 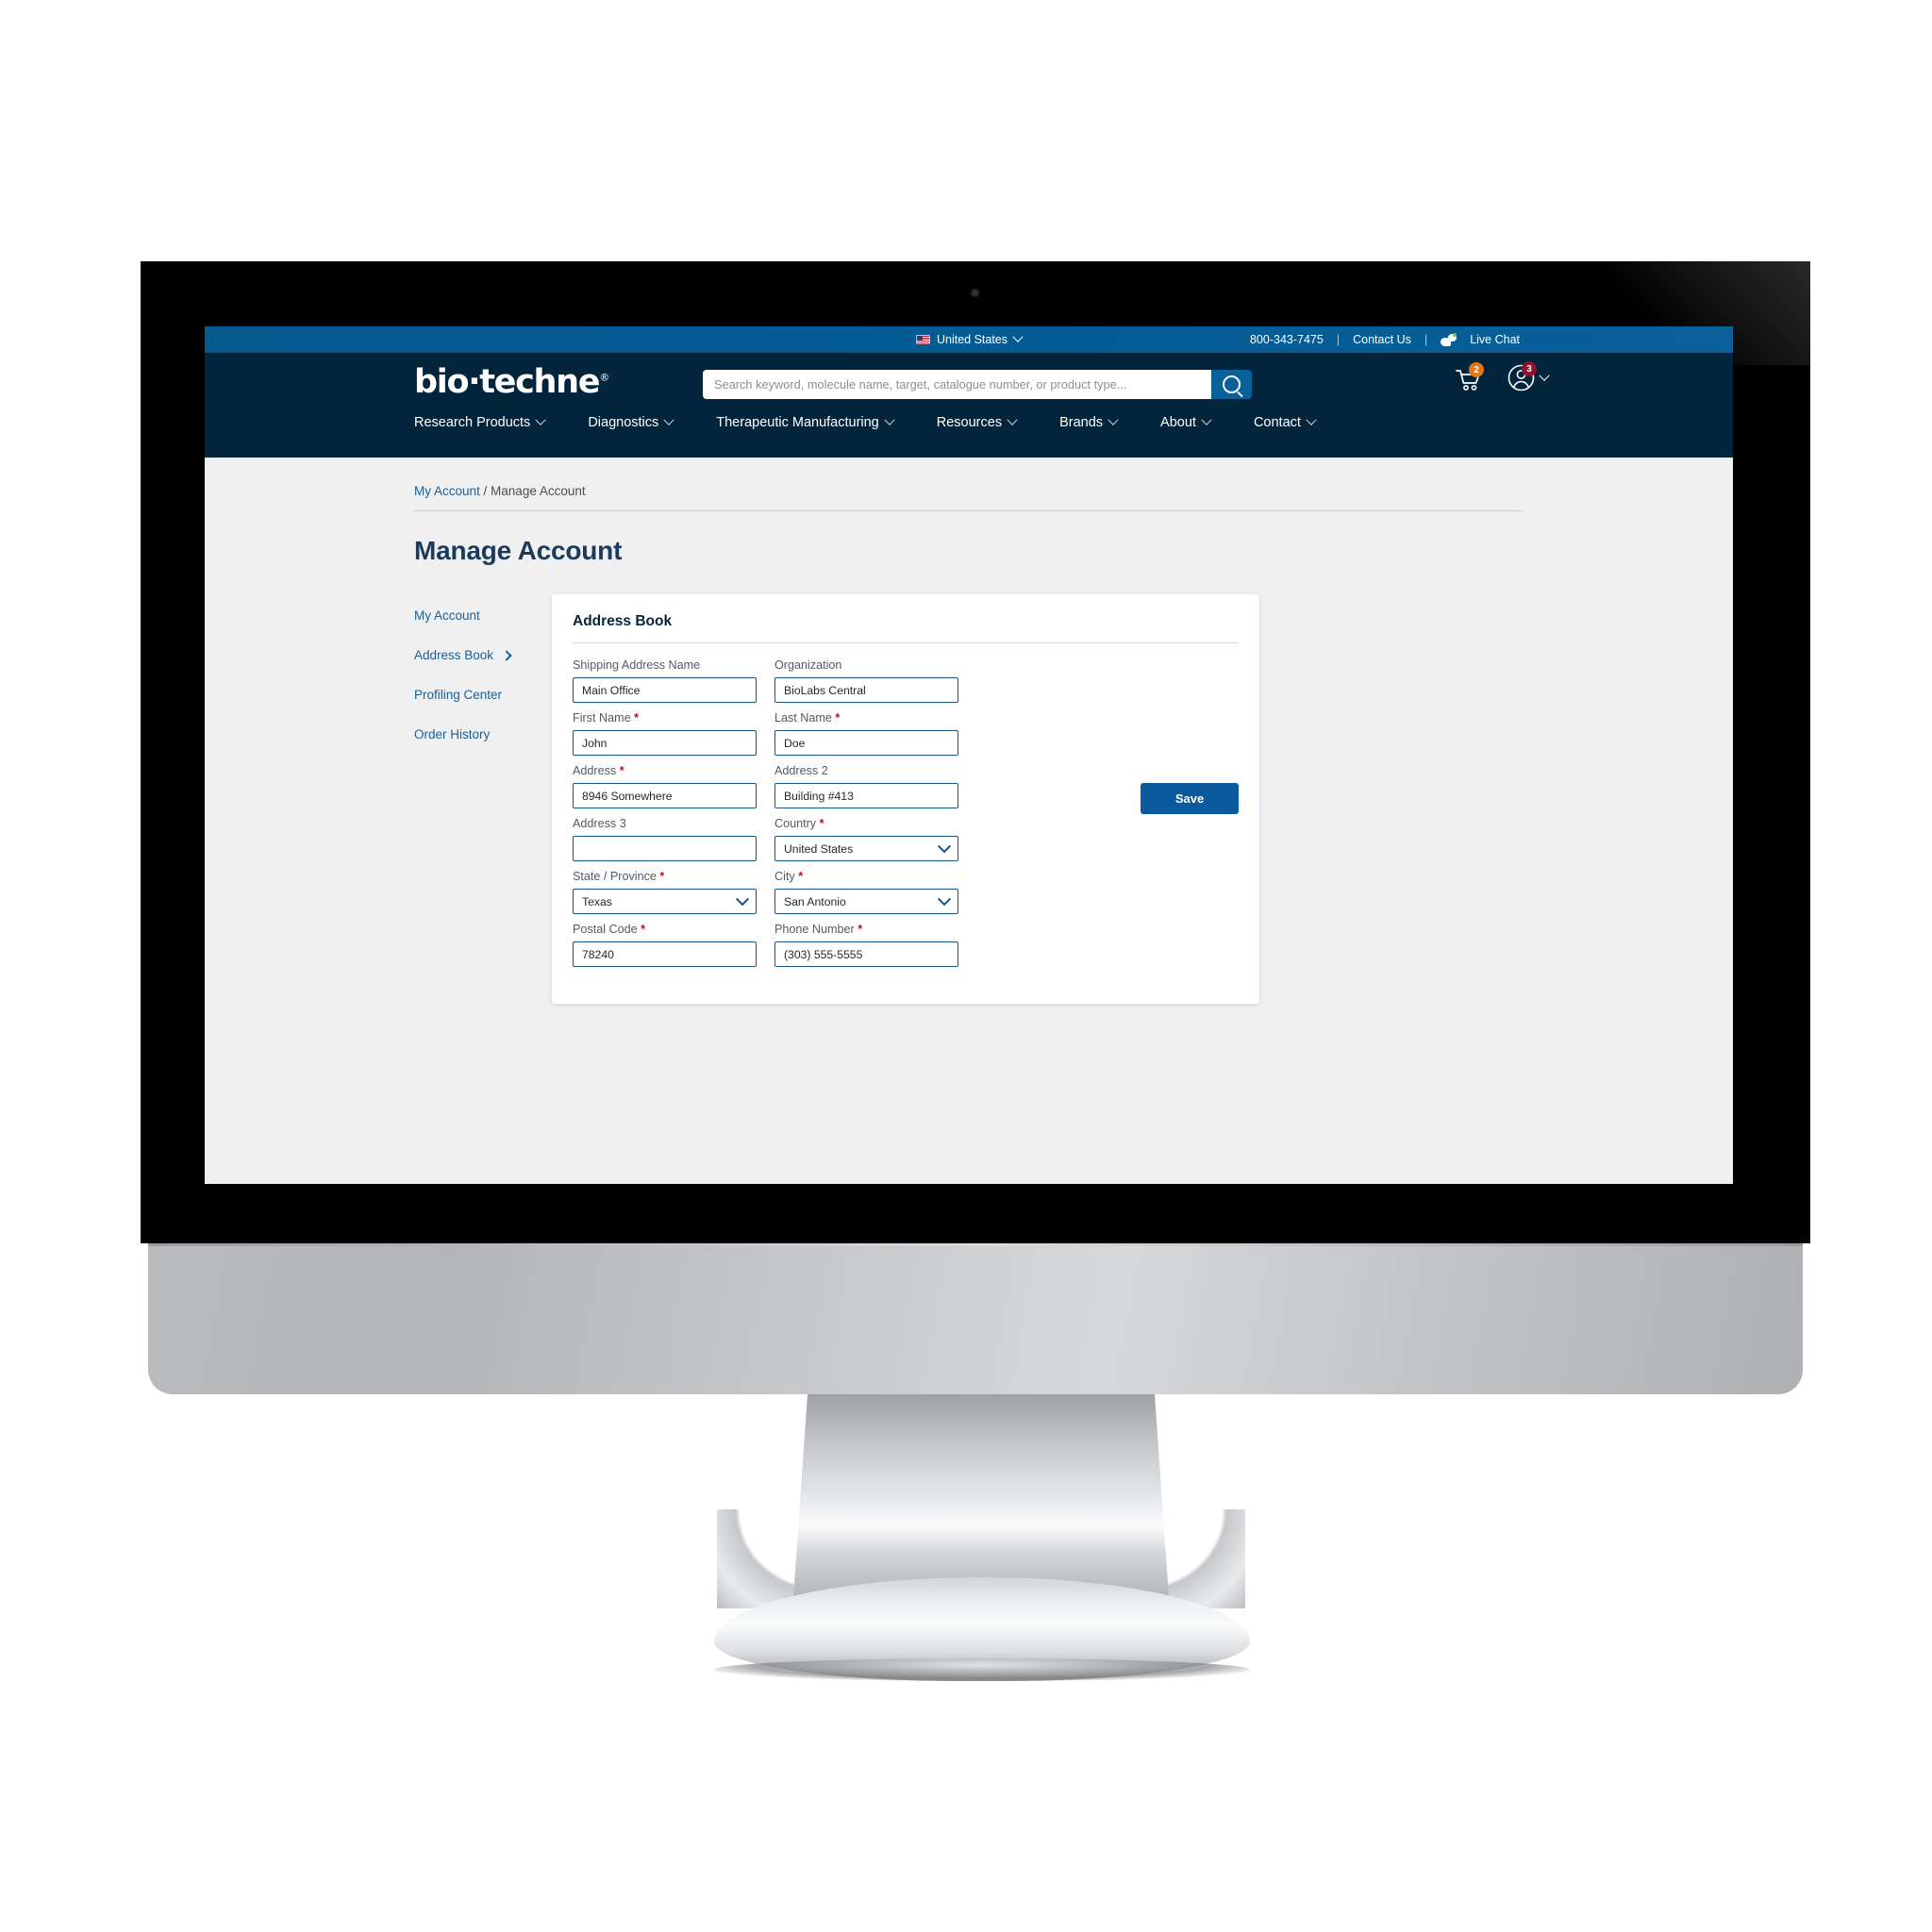 I want to click on save-button: Save, so click(x=1190, y=799).